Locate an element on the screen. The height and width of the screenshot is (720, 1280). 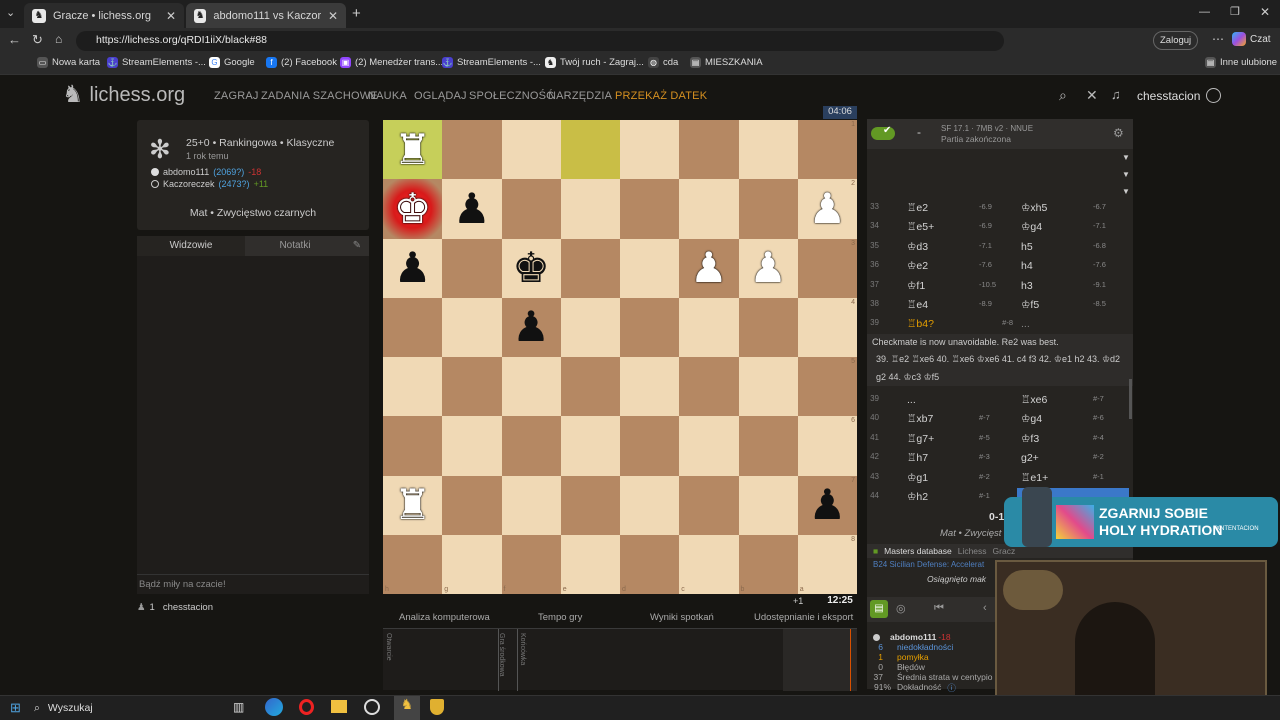
lichess-app-icon: ♞ is located at coordinates (407, 708).